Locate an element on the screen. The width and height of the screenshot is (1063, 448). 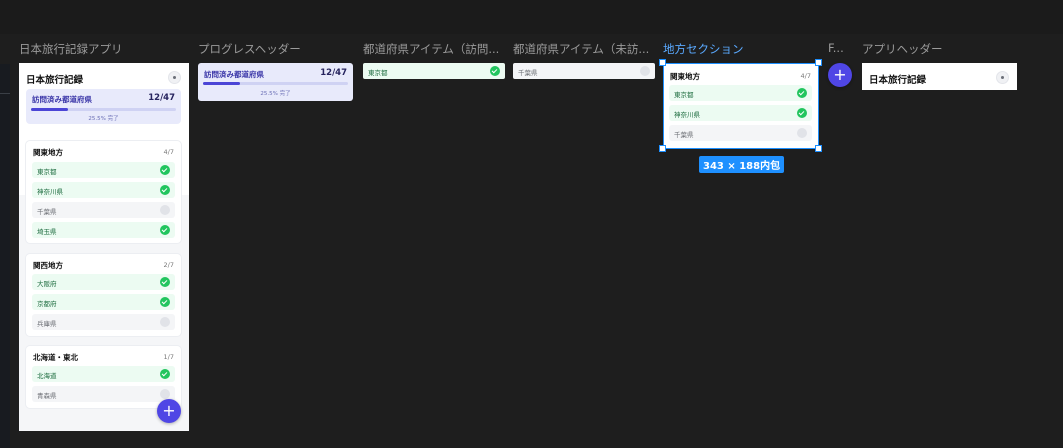
size-badge: 343 × 188内包 is located at coordinates (742, 164).